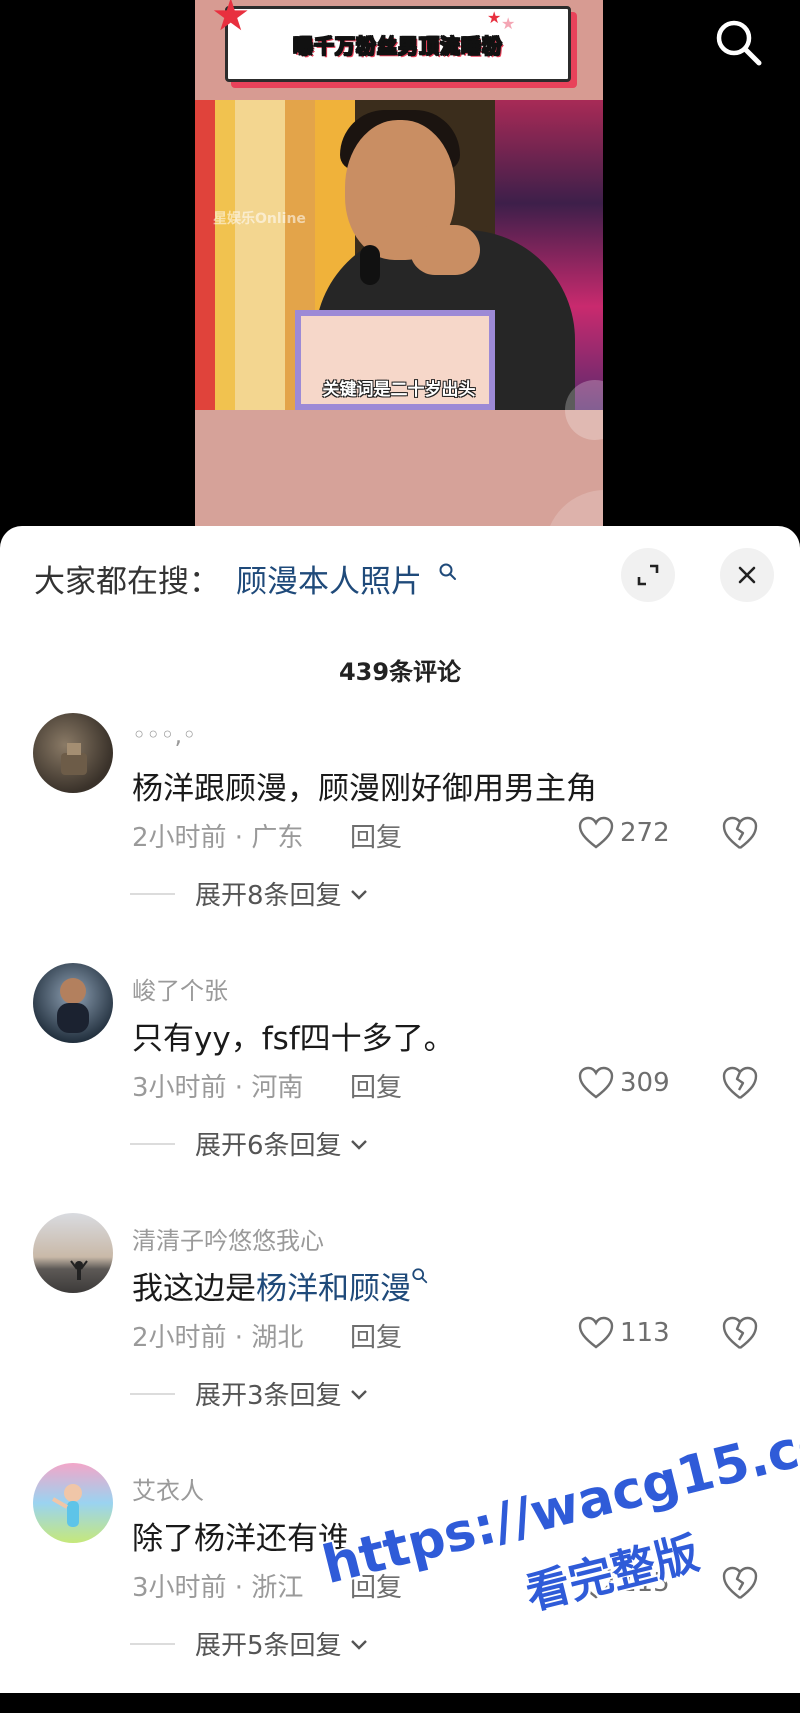 Image resolution: width=800 pixels, height=1713 pixels. I want to click on channel-watermark: 星娱乐Online, so click(259, 219).